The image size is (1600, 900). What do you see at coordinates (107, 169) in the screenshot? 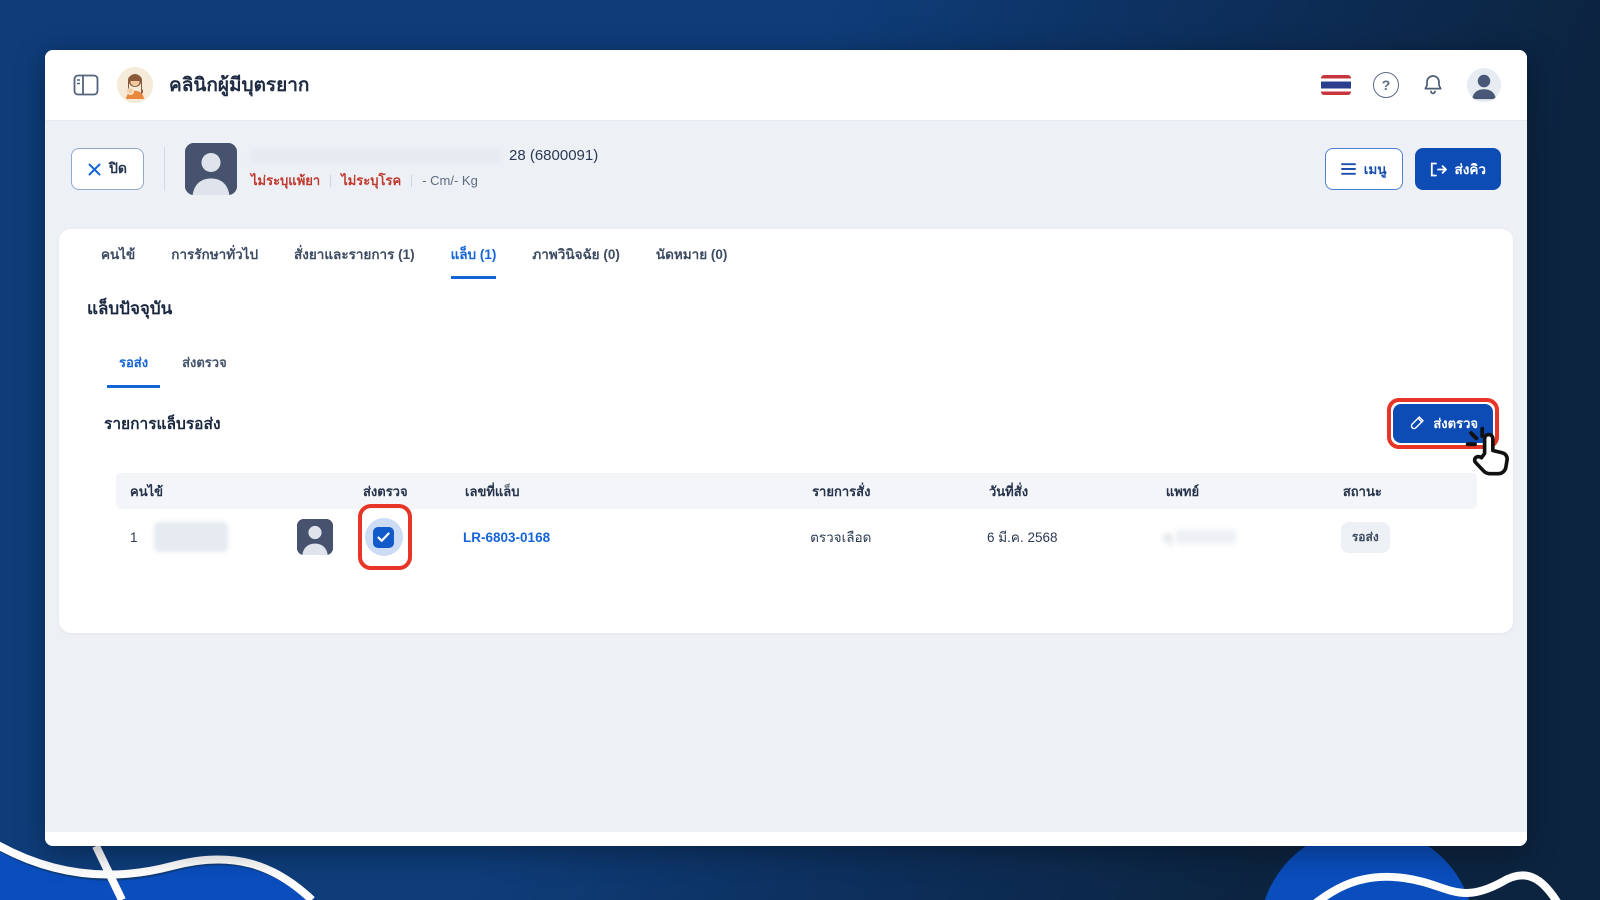
I see `close-patient-button: ปิด` at bounding box center [107, 169].